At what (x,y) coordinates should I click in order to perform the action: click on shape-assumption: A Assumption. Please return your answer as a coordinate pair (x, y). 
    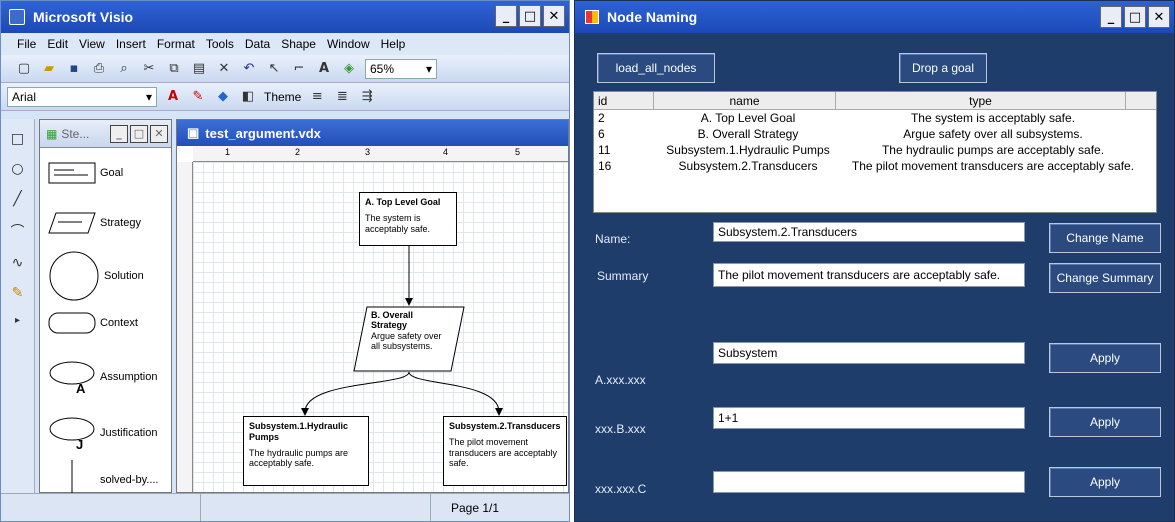
    Looking at the image, I should click on (102, 377).